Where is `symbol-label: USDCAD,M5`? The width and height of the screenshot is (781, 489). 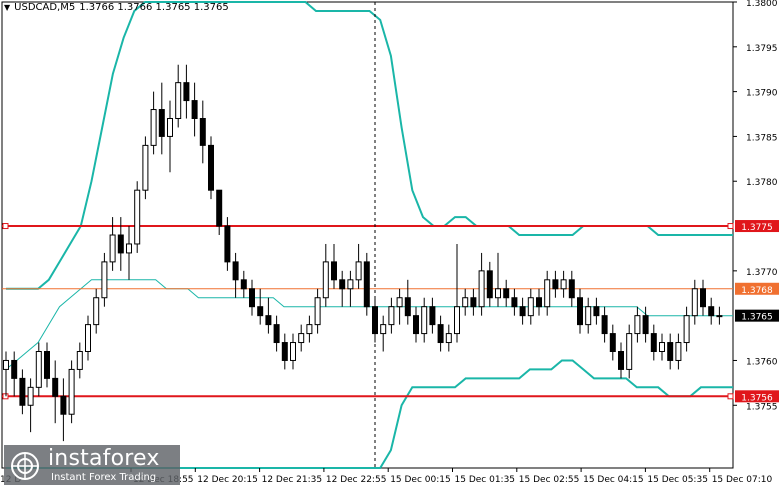 symbol-label: USDCAD,M5 is located at coordinates (45, 7).